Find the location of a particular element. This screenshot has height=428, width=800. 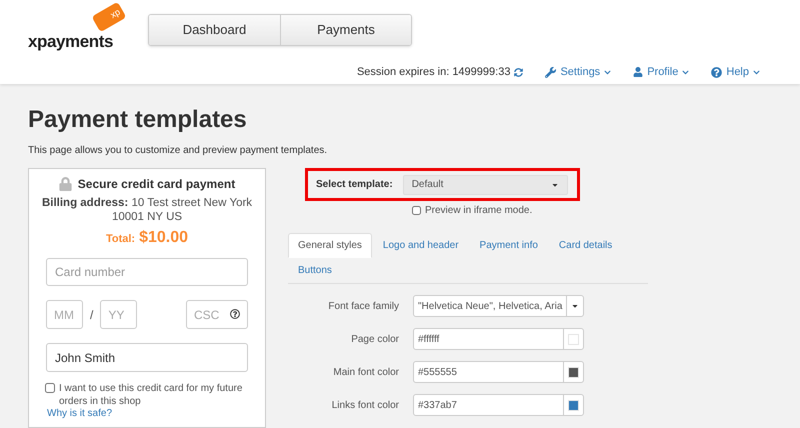

cardholder-name-field: John Smith is located at coordinates (147, 357).